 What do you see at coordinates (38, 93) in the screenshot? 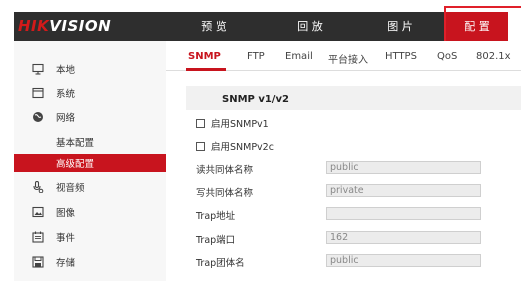
I see `system-icon` at bounding box center [38, 93].